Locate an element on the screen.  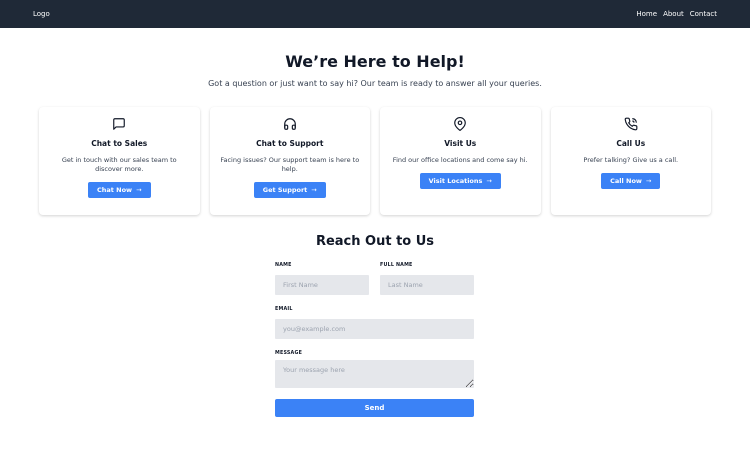
last-name-group: Full Name is located at coordinates (427, 279).